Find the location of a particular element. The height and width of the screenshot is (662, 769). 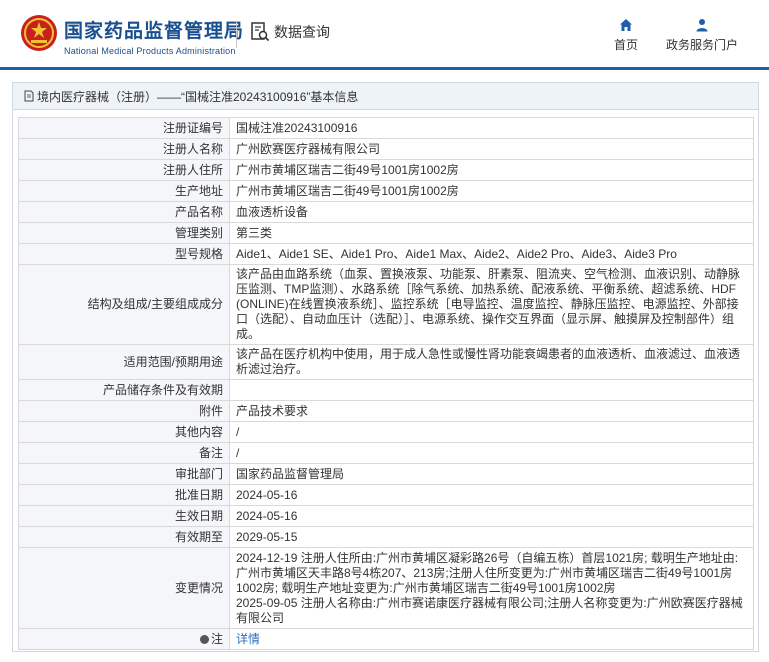

field-label-text: 产品名称 is located at coordinates (198, 211).